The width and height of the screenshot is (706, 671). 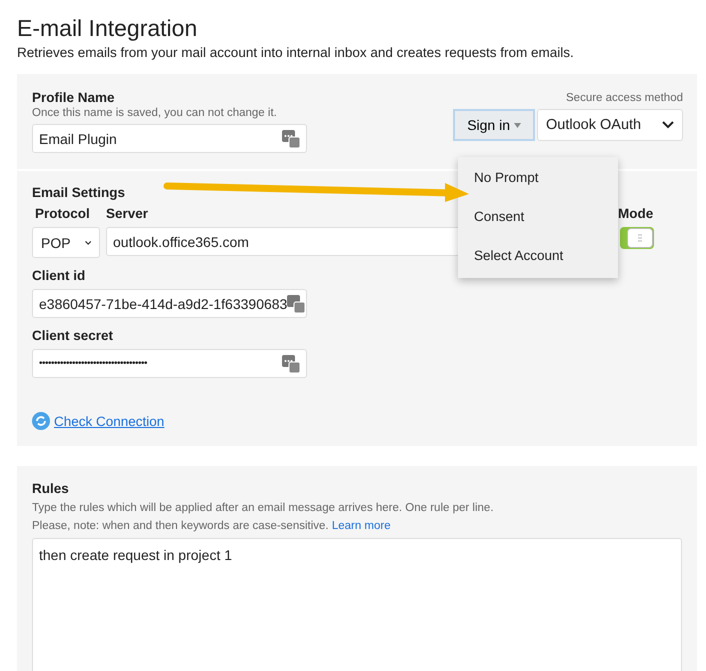 I want to click on field-label: Protocol, so click(x=62, y=213).